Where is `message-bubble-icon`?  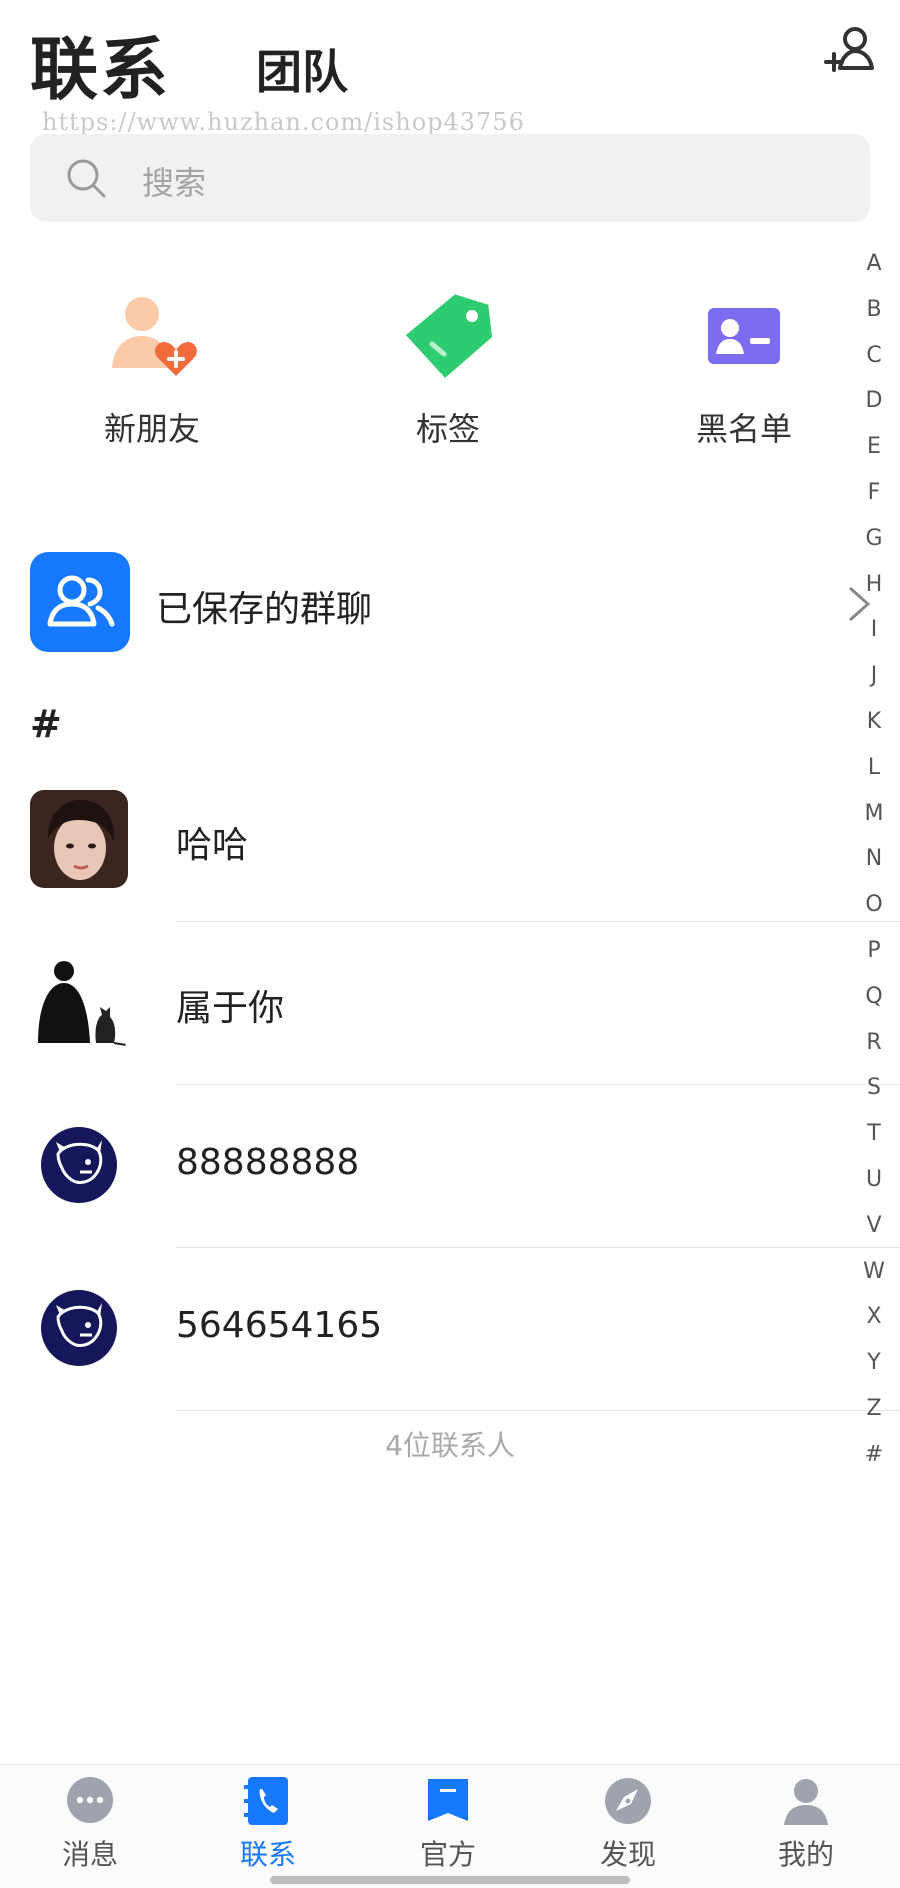 message-bubble-icon is located at coordinates (90, 1800).